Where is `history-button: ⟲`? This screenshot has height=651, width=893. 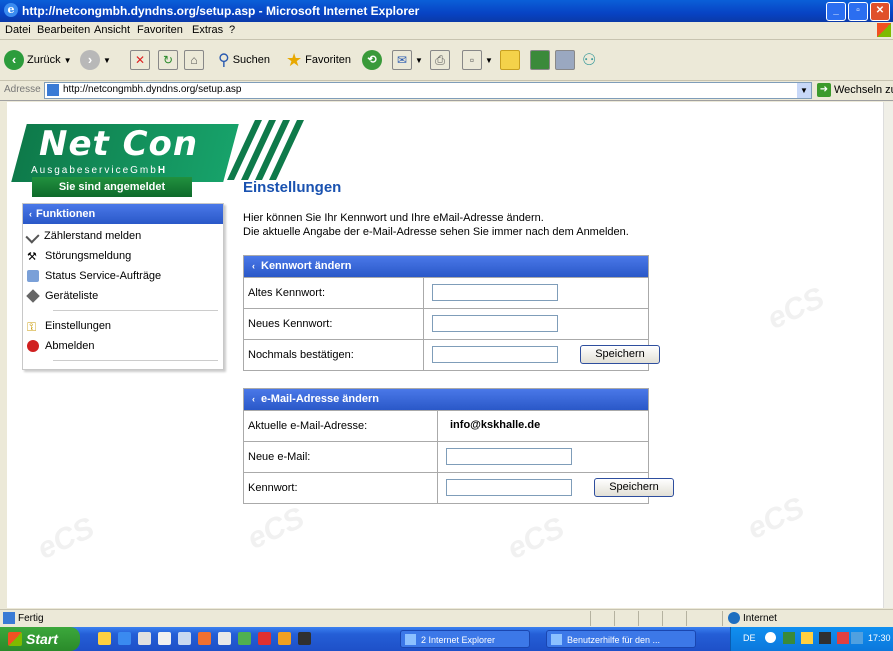 history-button: ⟲ is located at coordinates (372, 60).